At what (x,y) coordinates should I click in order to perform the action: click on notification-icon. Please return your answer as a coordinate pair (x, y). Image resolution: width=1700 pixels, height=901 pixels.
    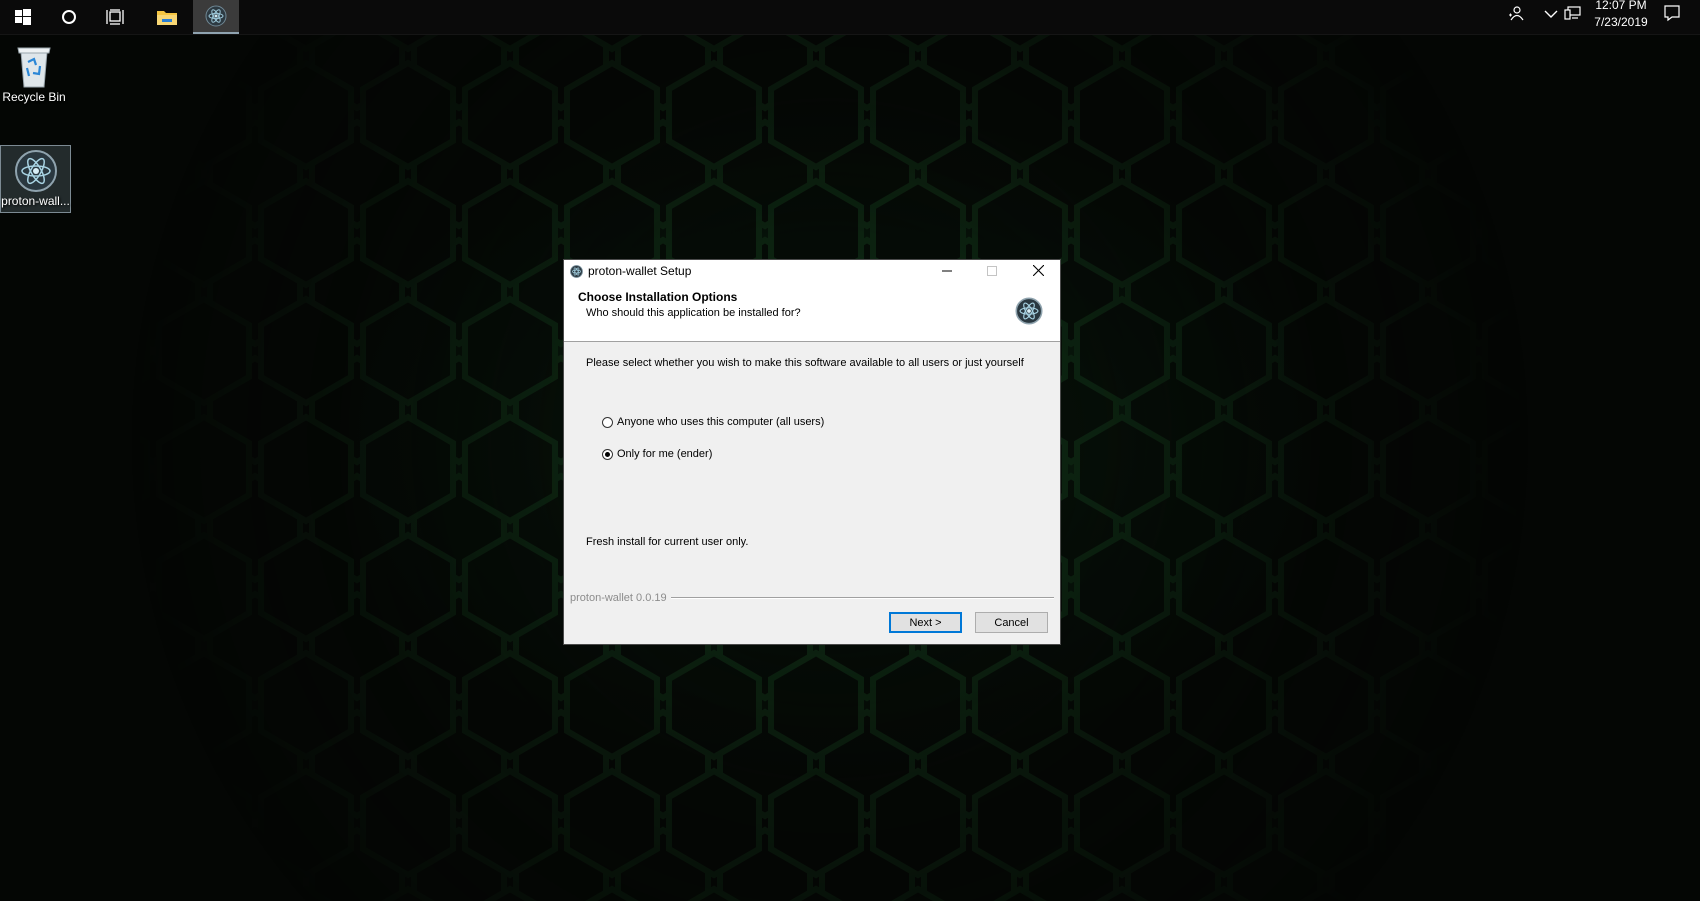
    Looking at the image, I should click on (1672, 15).